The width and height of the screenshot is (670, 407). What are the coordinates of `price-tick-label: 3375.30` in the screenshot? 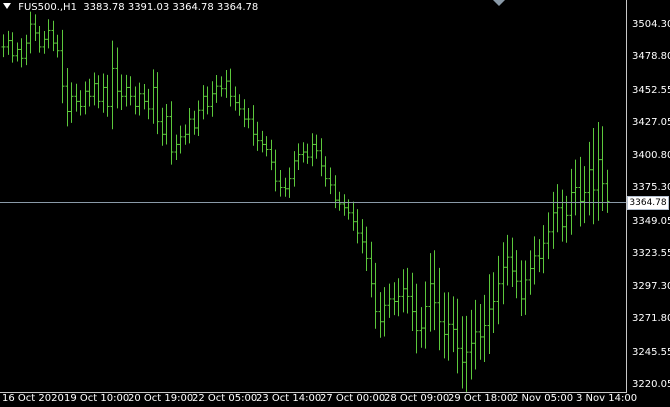 It's located at (651, 188).